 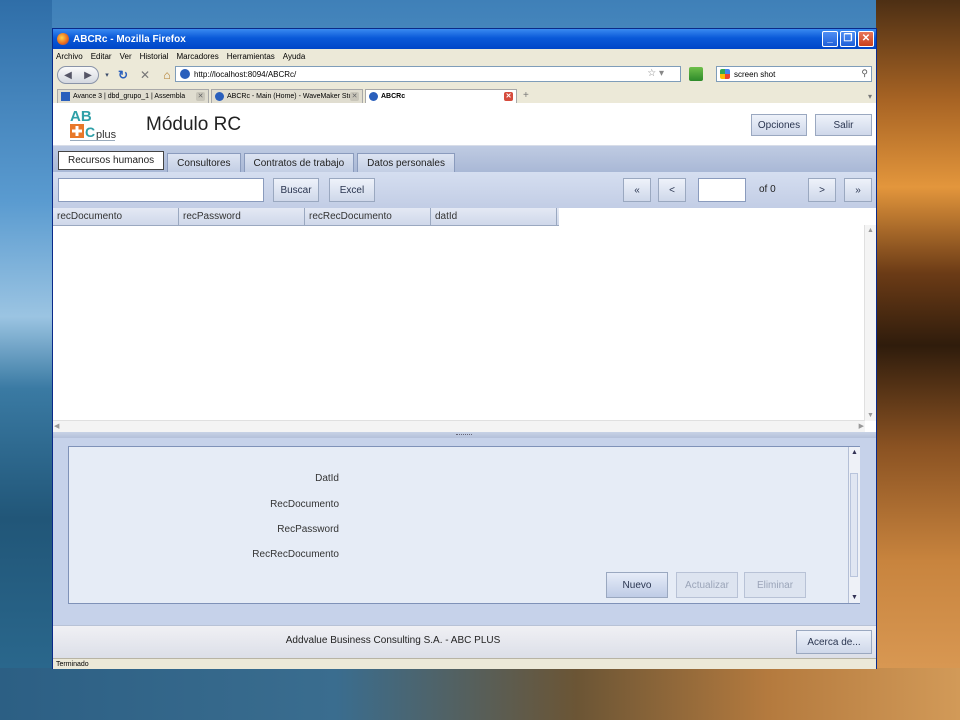 What do you see at coordinates (129, 39) in the screenshot?
I see `window-title: ABCRc - Mozilla Firefox` at bounding box center [129, 39].